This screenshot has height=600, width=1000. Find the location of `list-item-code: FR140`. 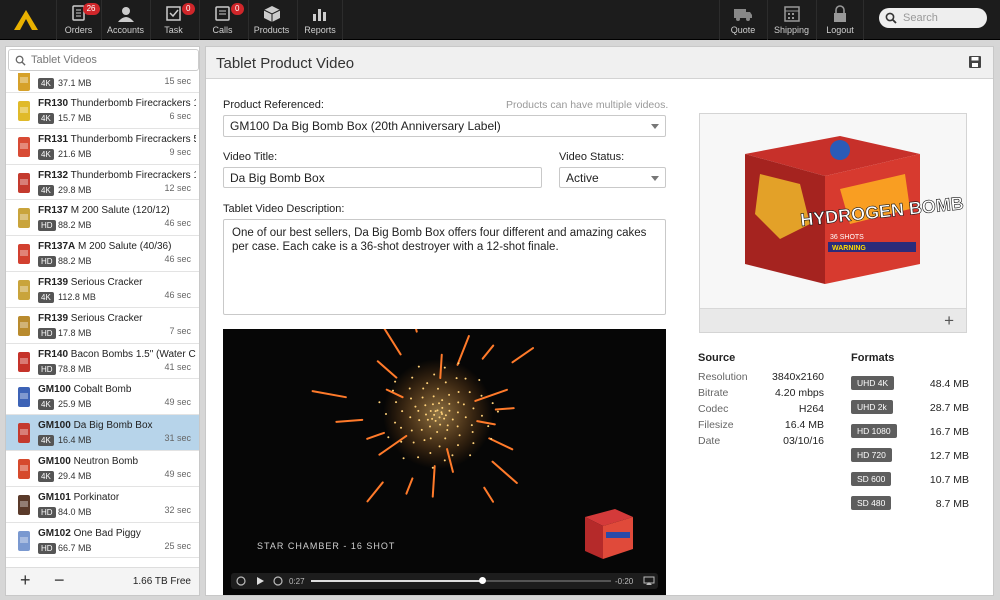

list-item-code: FR140 is located at coordinates (53, 354).